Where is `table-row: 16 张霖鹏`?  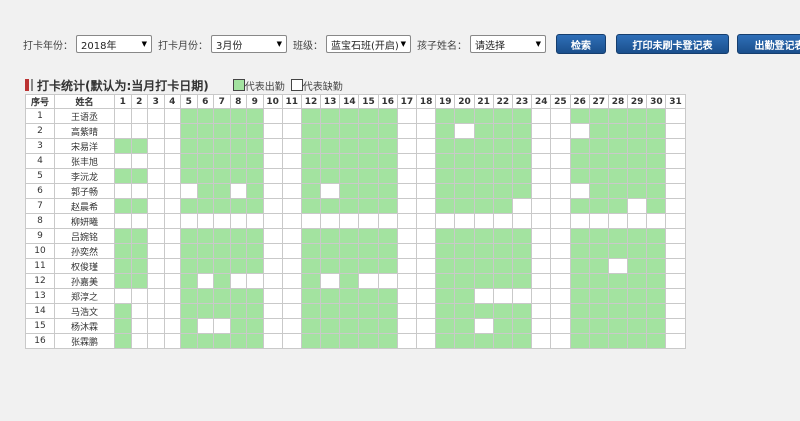
table-row: 16 张霖鹏 is located at coordinates (355, 341).